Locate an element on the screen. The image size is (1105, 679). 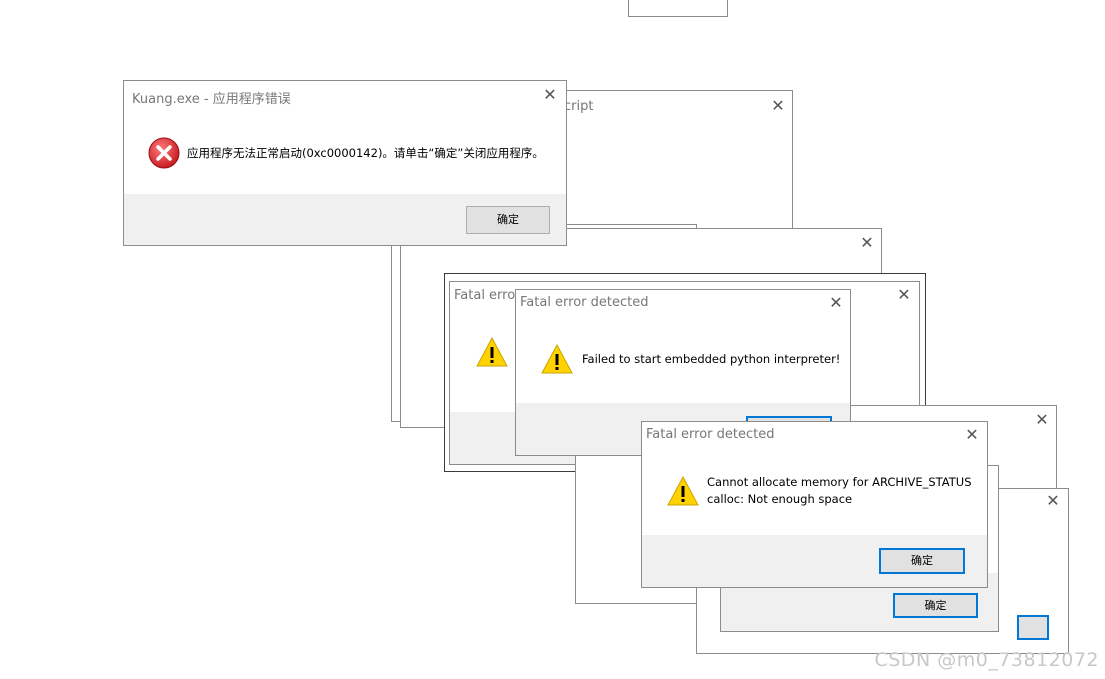
watermark: CSDN @m0_73812072 is located at coordinates (986, 660).